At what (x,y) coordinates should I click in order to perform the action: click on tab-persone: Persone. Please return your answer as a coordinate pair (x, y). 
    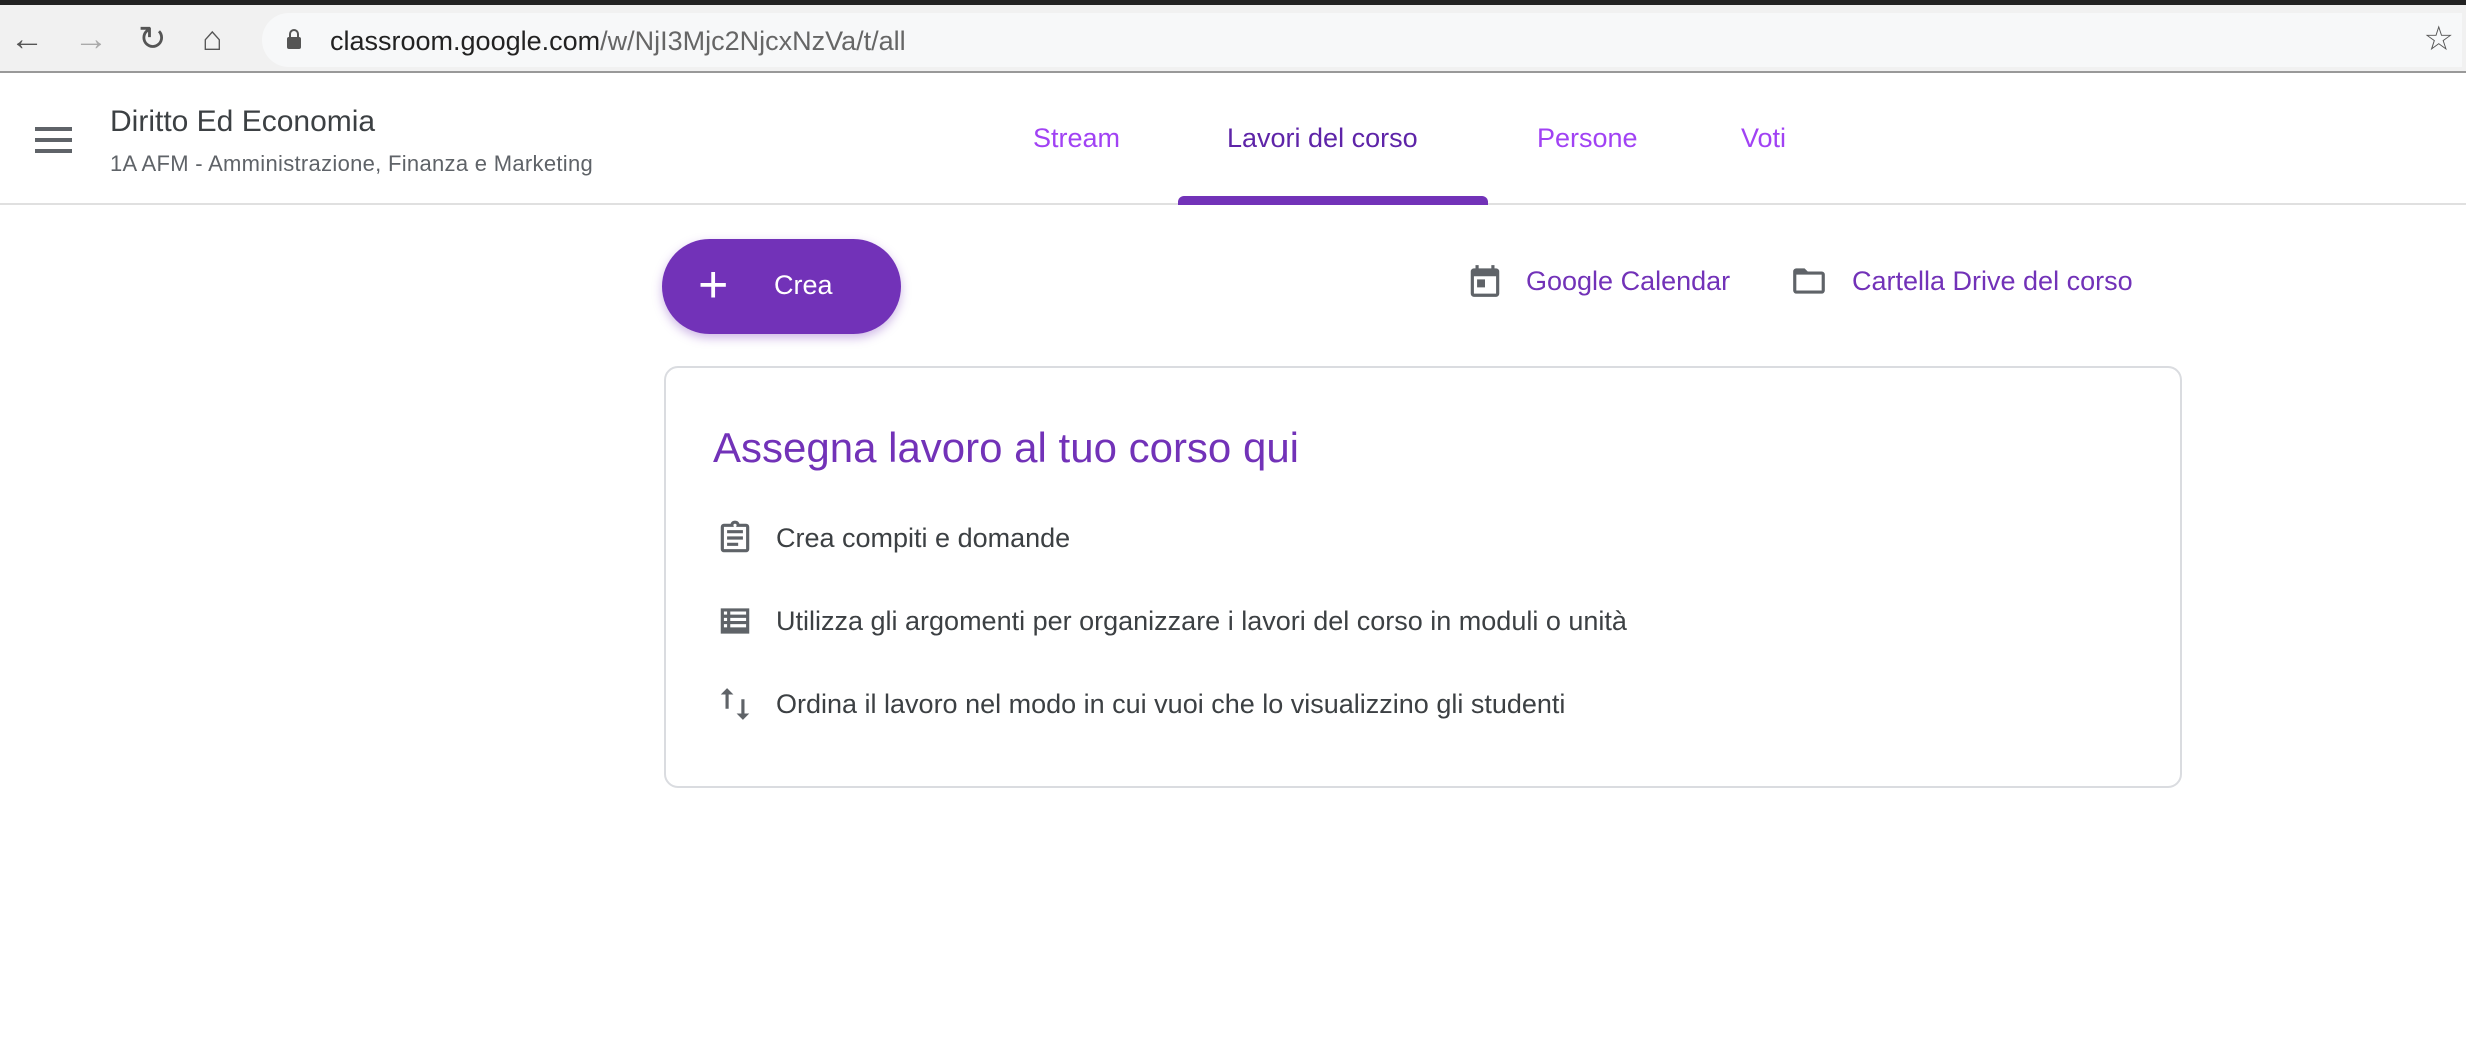
    Looking at the image, I should click on (1587, 138).